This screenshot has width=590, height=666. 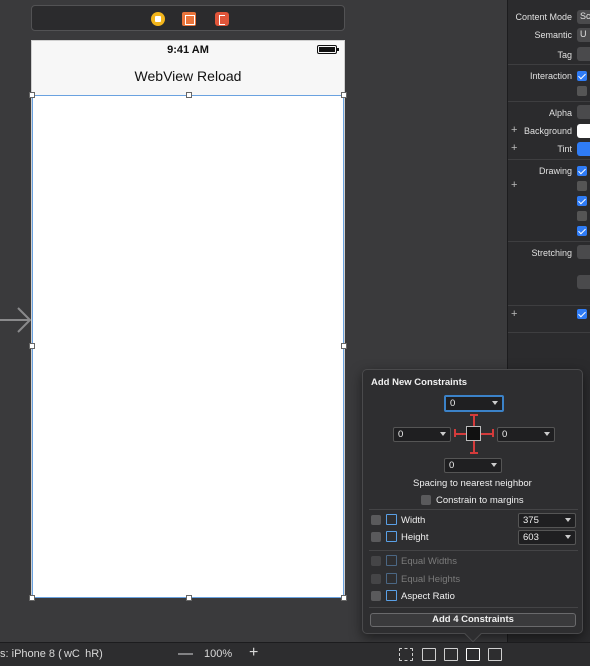 I want to click on width-label: Width, so click(x=413, y=520).